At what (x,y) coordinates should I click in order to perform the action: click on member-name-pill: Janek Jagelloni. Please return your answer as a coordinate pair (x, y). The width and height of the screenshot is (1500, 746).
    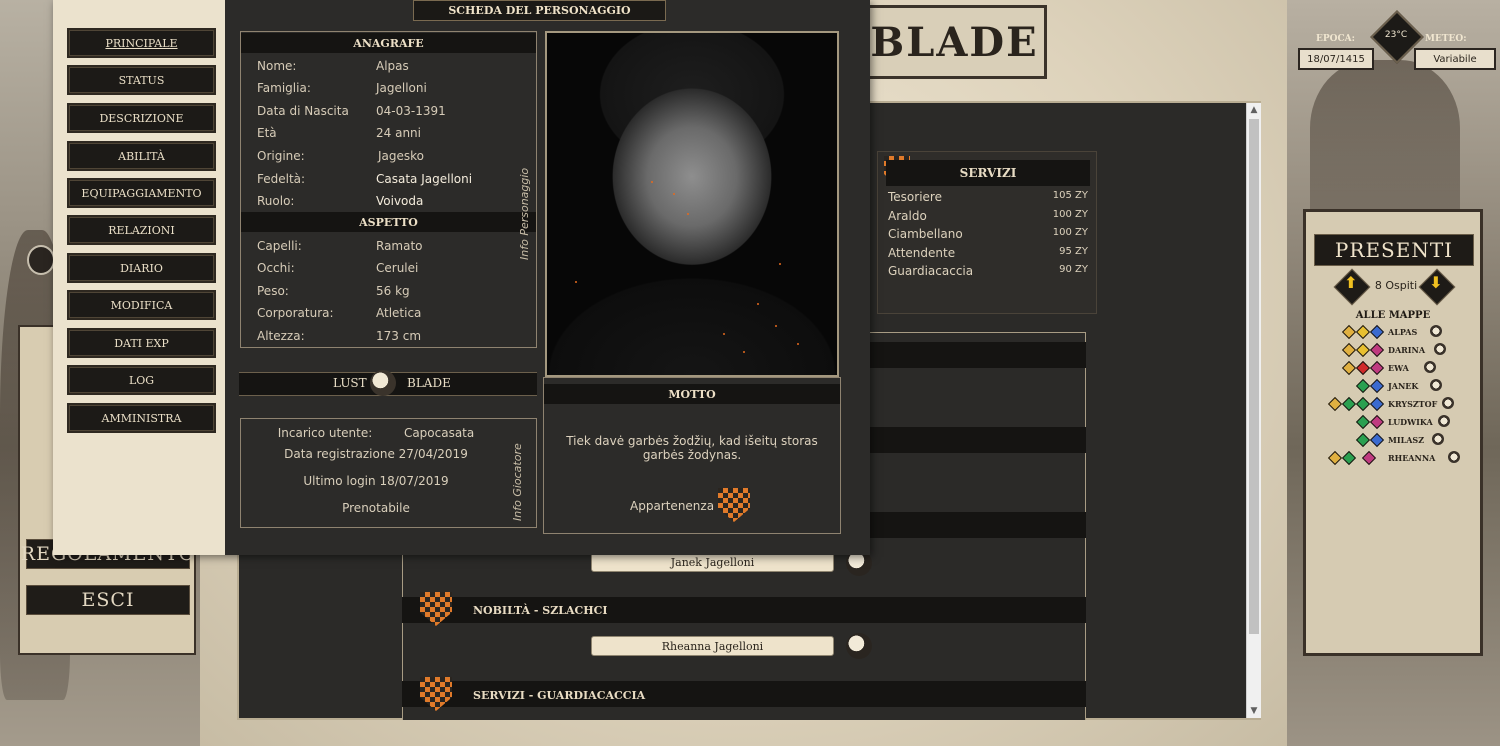
    Looking at the image, I should click on (712, 562).